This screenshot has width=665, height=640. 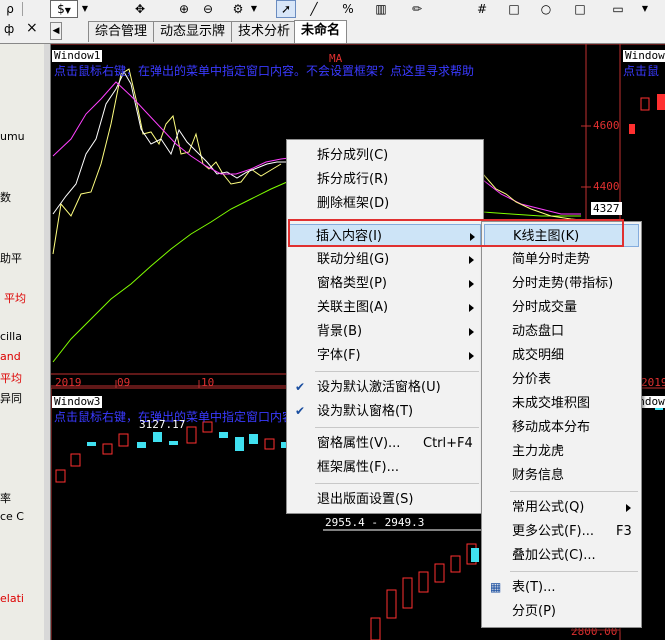 What do you see at coordinates (385, 179) in the screenshot?
I see `menu-item-split-rows: 拆分成行(R)` at bounding box center [385, 179].